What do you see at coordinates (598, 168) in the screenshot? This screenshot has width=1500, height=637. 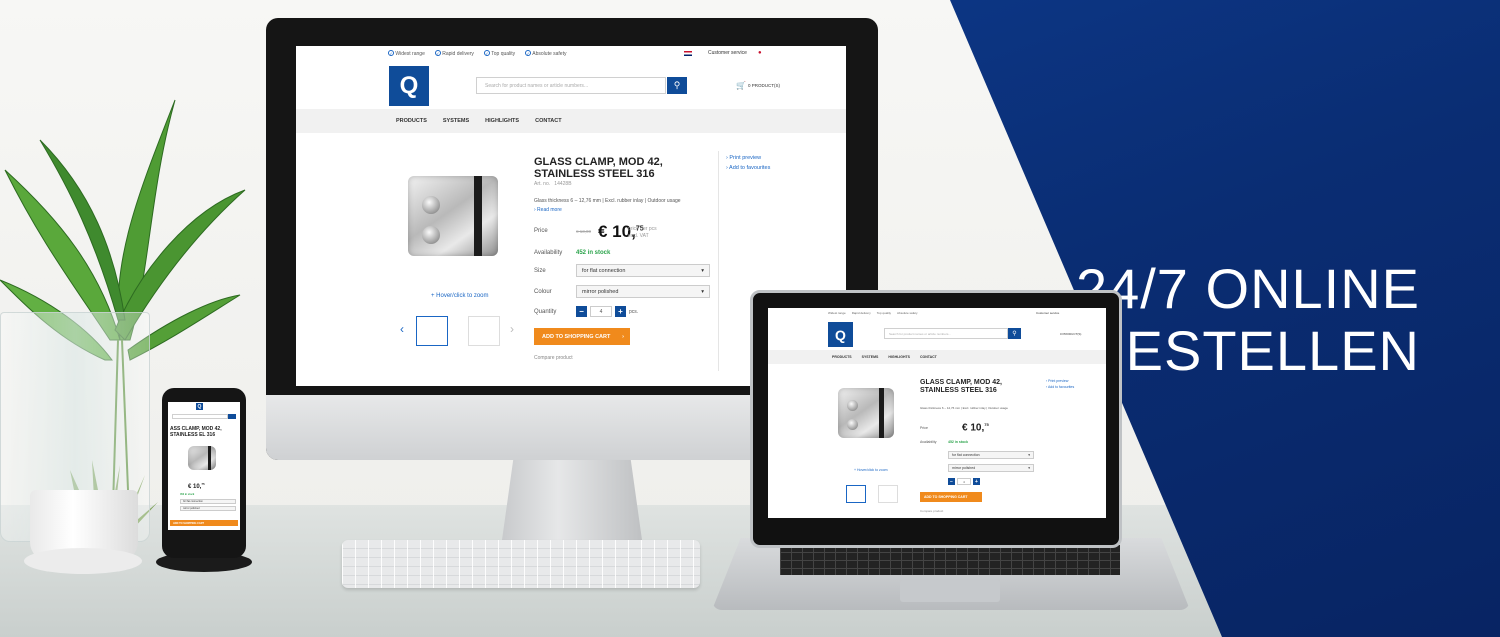 I see `product-title: GLASS CLAMP, MOD 42, STAINLESS STEEL 316` at bounding box center [598, 168].